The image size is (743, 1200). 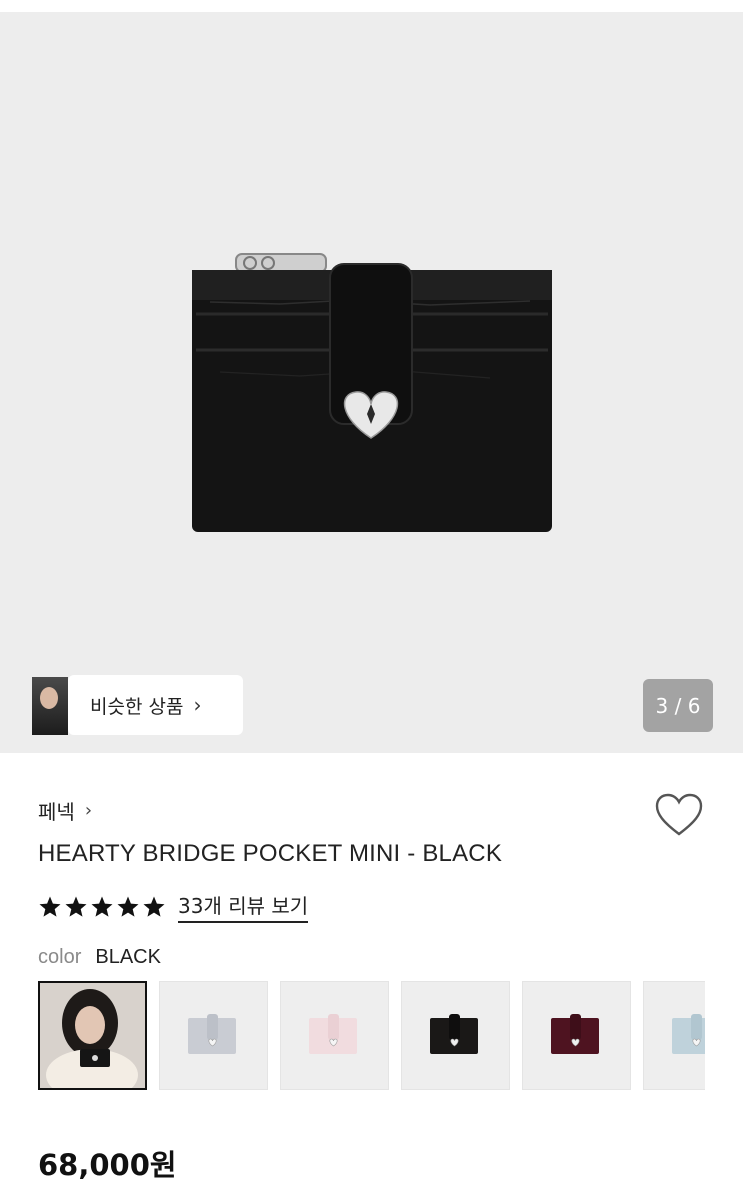 I want to click on color-selector-header: color BLACK, so click(x=99, y=957).